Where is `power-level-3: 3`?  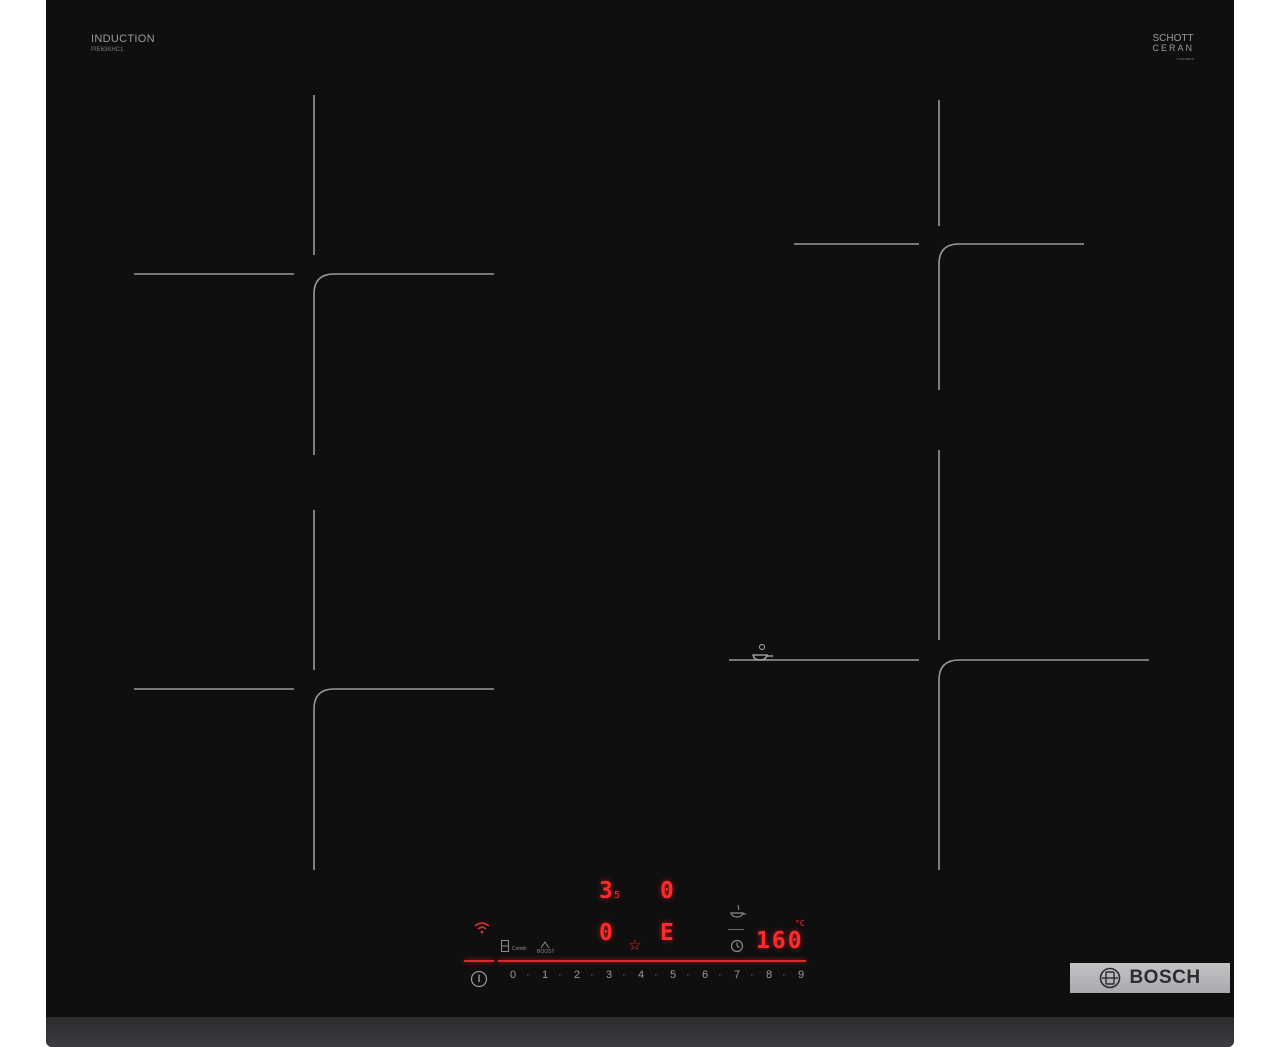 power-level-3: 3 is located at coordinates (609, 975).